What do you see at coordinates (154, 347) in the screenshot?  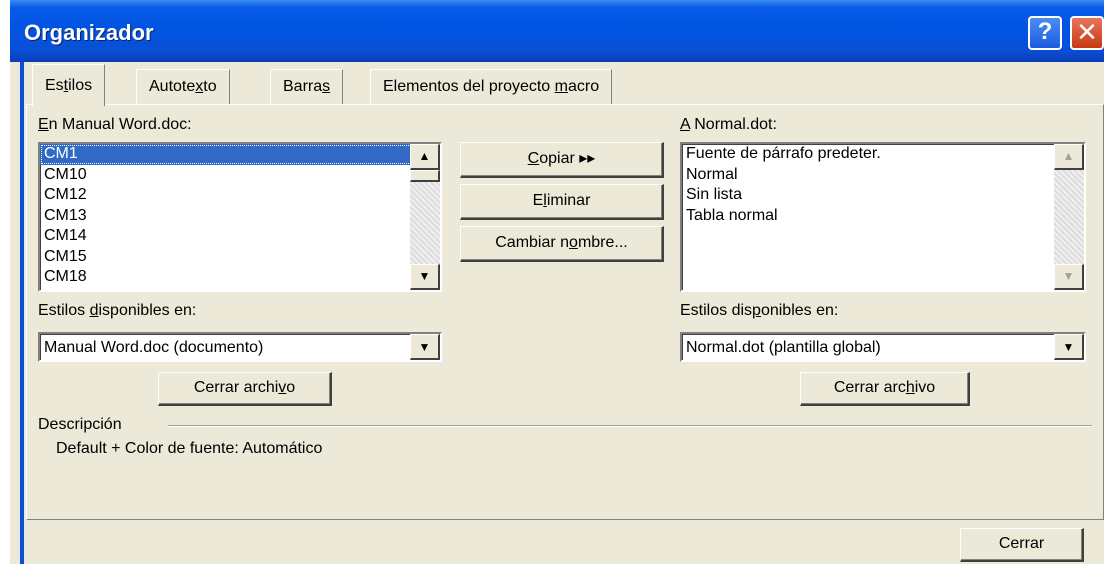 I see `left-available-value: Manual Word.doc (documento)` at bounding box center [154, 347].